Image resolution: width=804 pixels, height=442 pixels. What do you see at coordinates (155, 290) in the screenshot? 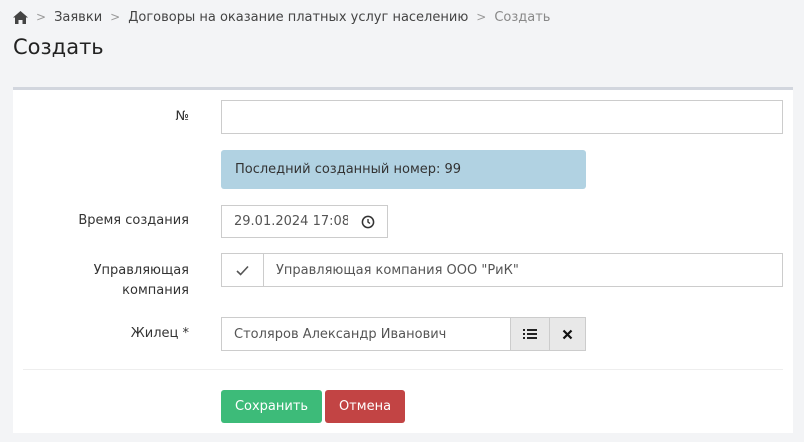
I see `company-label-line2: компания` at bounding box center [155, 290].